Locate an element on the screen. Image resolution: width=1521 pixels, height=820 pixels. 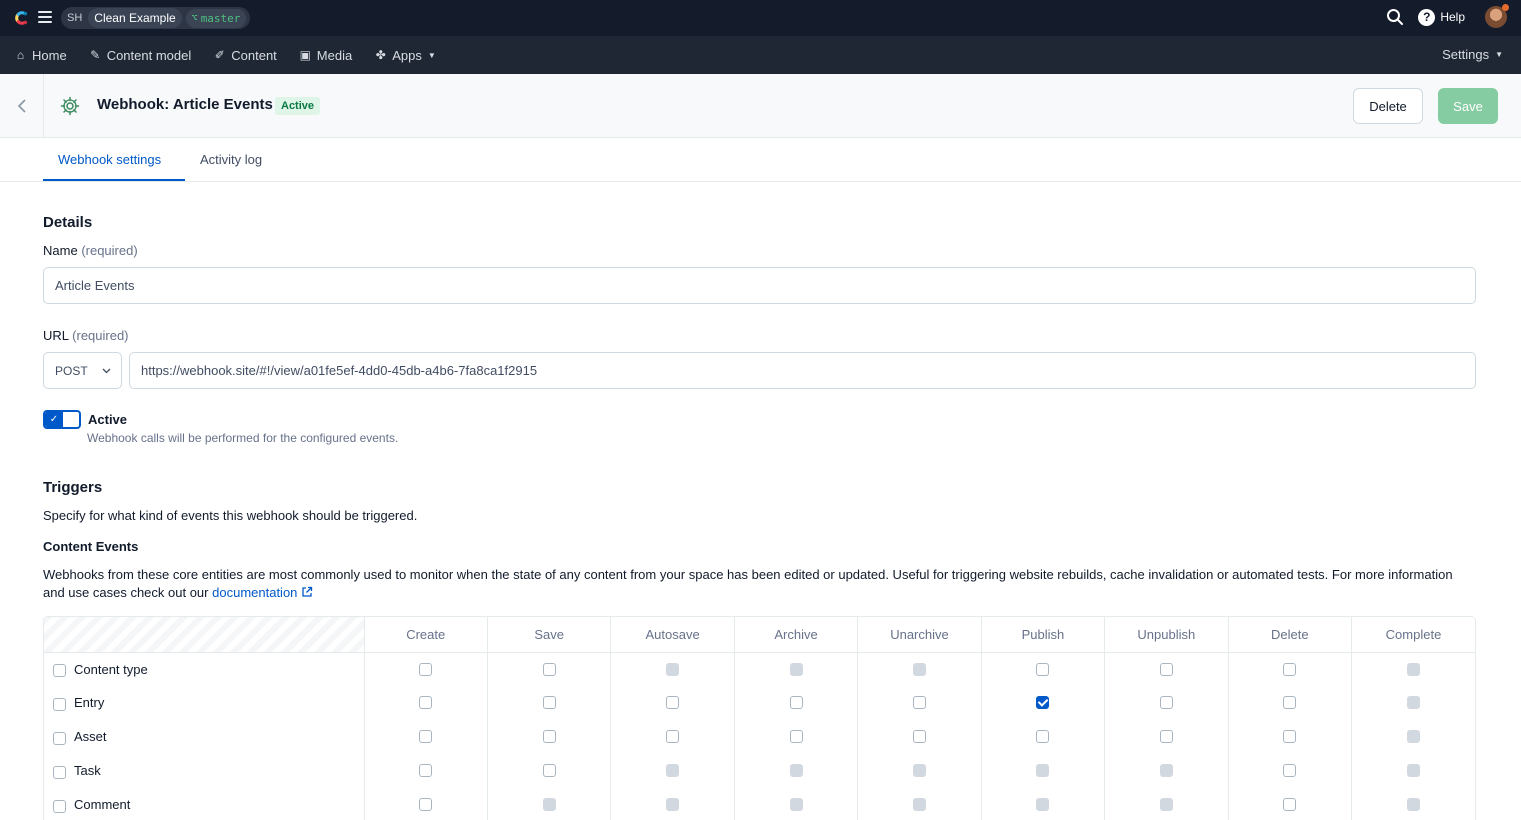
nav-item-apps: ✤ Apps ▼ is located at coordinates (405, 55).